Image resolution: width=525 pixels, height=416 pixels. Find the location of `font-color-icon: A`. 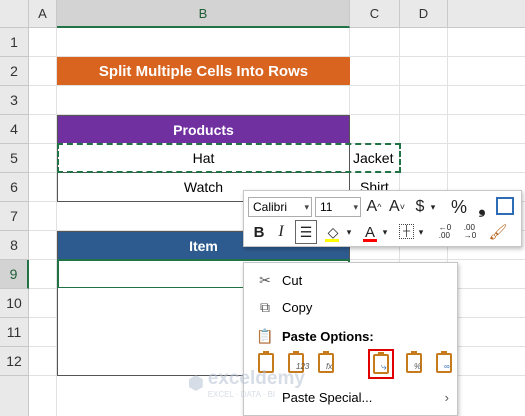

font-color-icon: A is located at coordinates (370, 232).